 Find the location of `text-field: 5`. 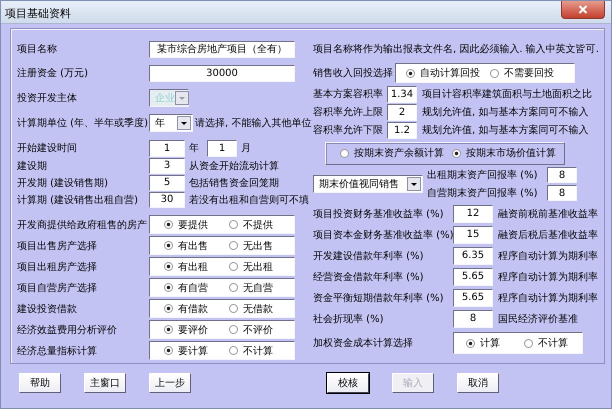

text-field: 5 is located at coordinates (167, 182).